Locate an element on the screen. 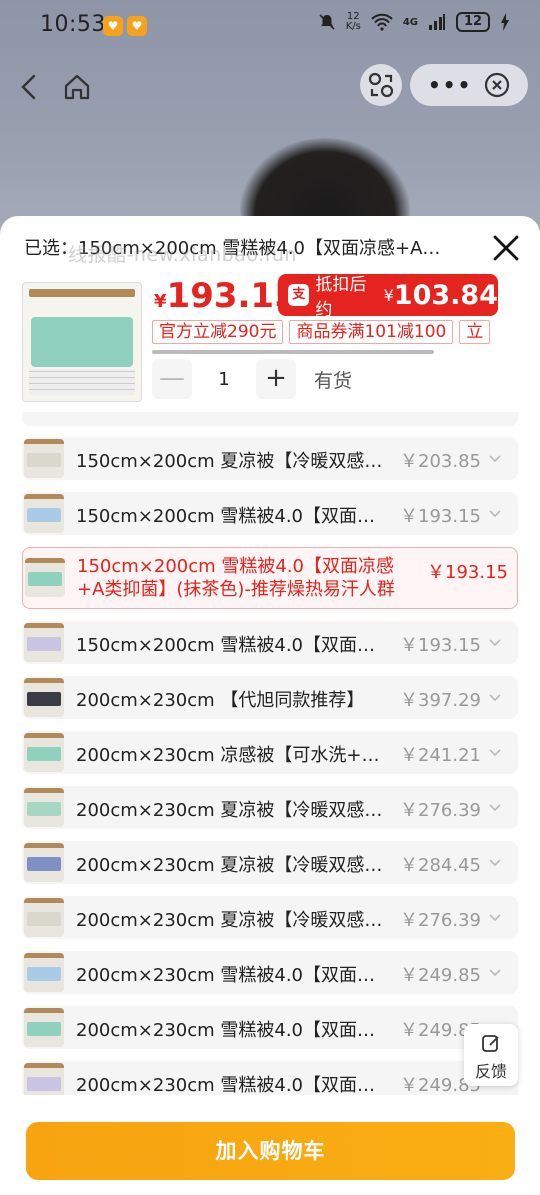 This screenshot has width=540, height=1195. option-name: 200cm×230cm 凉感被【可水洗+A类抑菌】 is located at coordinates (232, 755).